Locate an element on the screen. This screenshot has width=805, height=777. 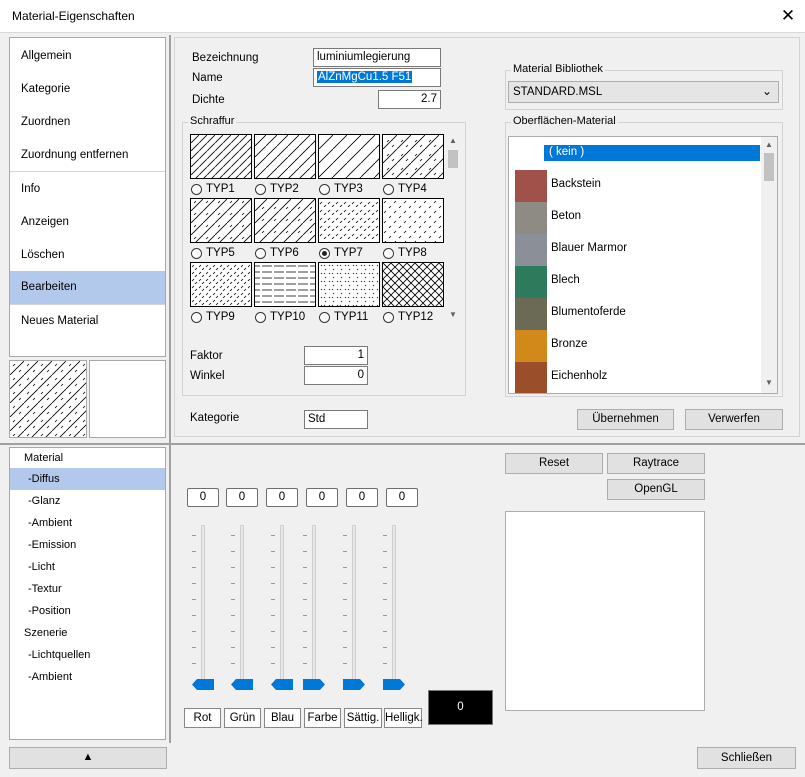
radio-typ11: TYP11 is located at coordinates (343, 317).